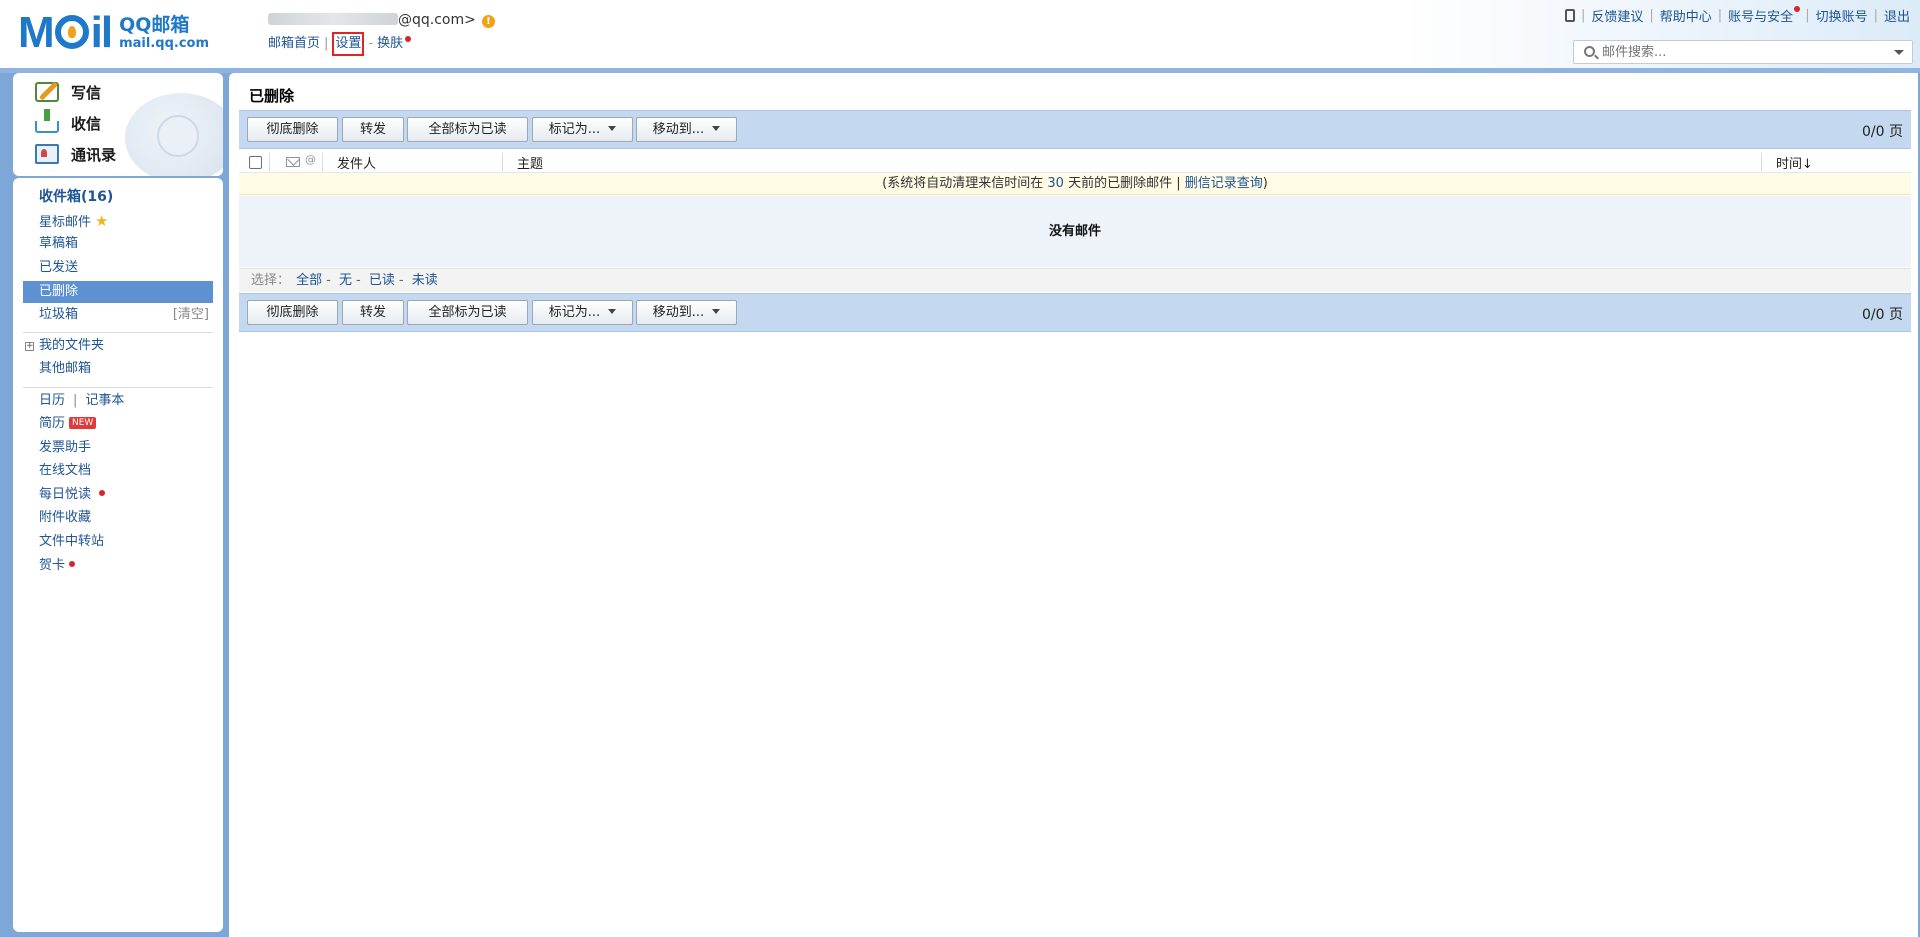 The image size is (1920, 937). What do you see at coordinates (1075, 129) in the screenshot?
I see `top-toolbar: 彻底删除 转发 全部标为已读 标记为... 移动到... 0/0 页` at bounding box center [1075, 129].